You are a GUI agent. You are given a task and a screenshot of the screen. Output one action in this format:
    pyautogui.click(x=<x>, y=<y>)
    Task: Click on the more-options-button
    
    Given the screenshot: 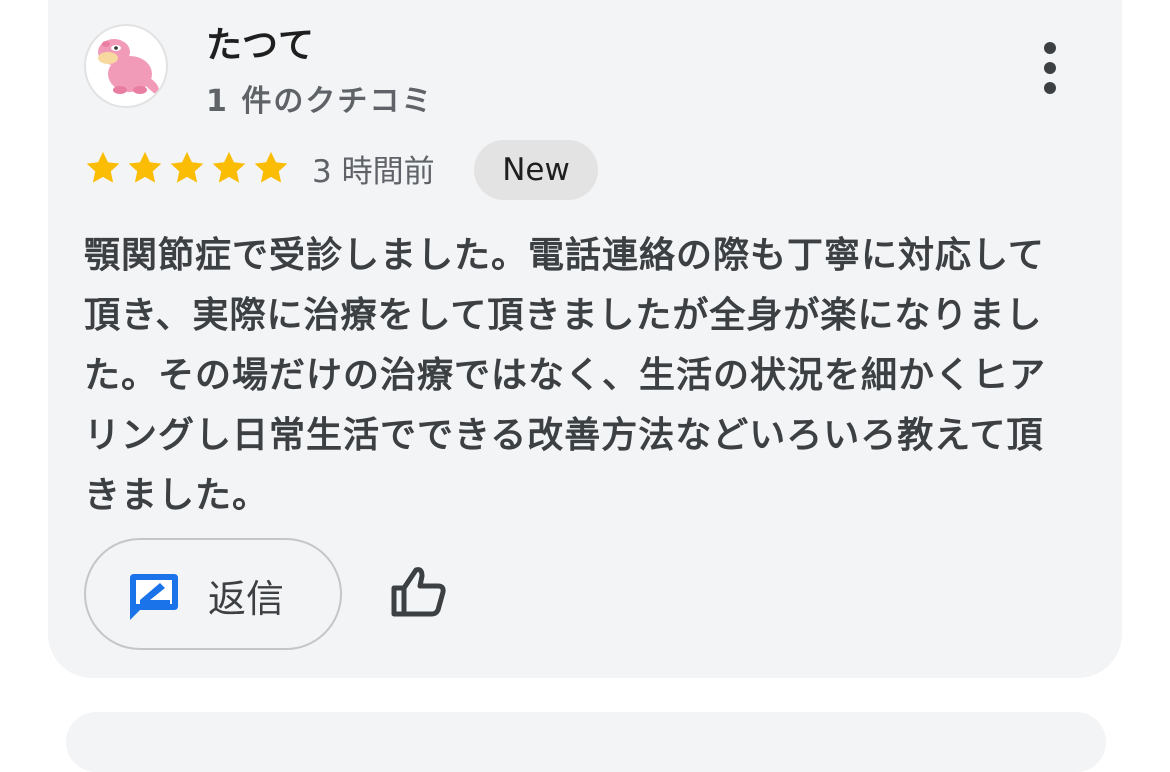 What is the action you would take?
    pyautogui.click(x=1050, y=68)
    